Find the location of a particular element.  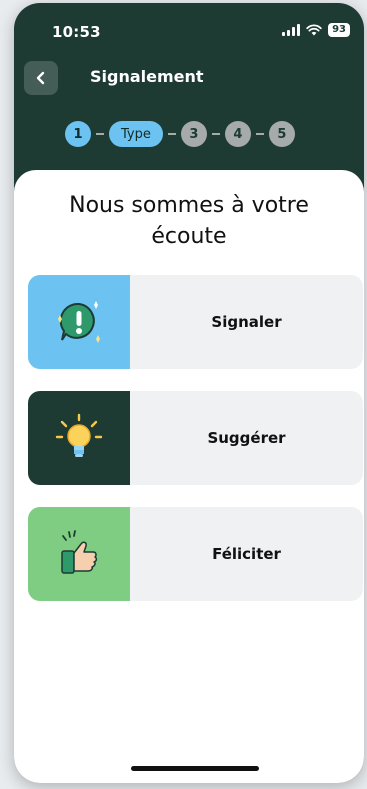

headline-line-1: Nous sommes à votre is located at coordinates (189, 205).